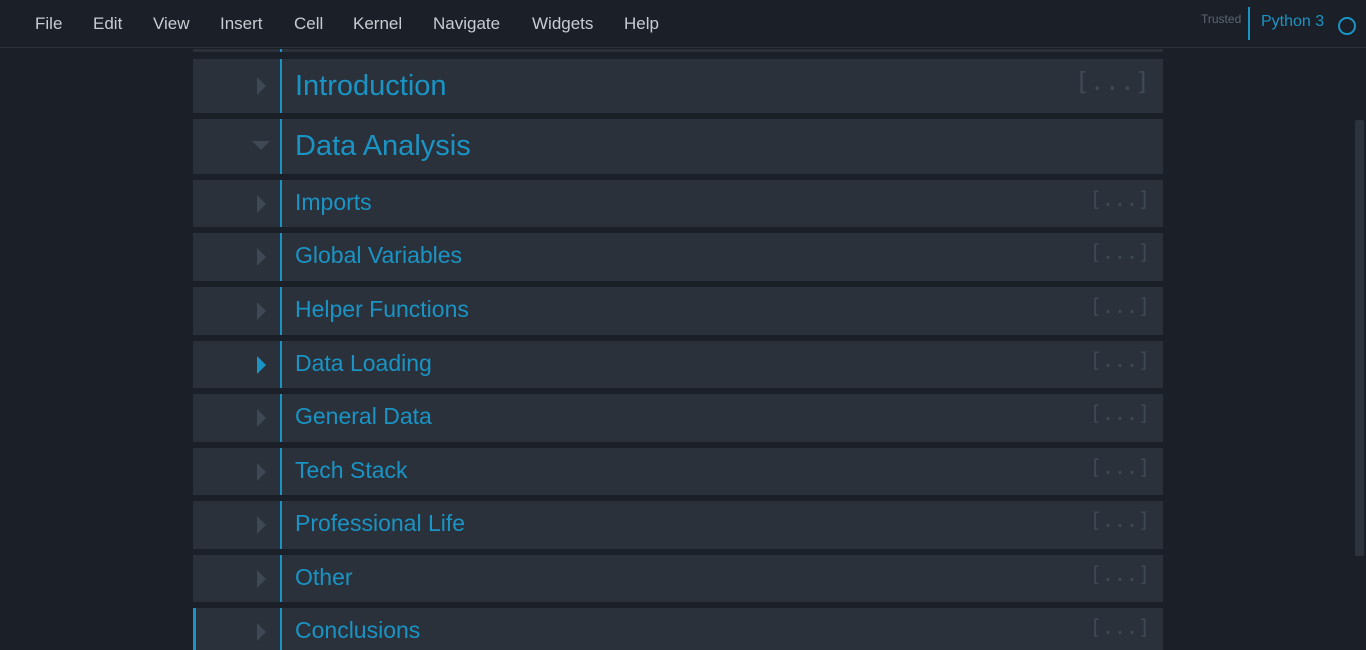 This screenshot has width=1366, height=650. Describe the element at coordinates (261, 145) in the screenshot. I see `caret-down-icon` at that location.